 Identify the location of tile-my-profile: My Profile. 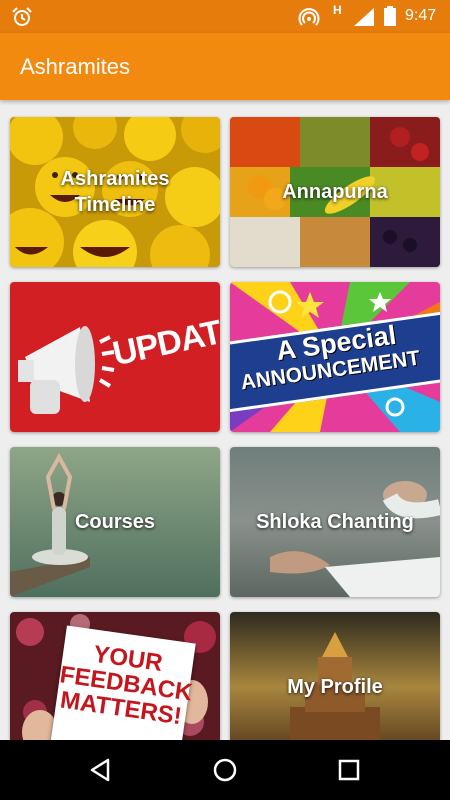
(335, 676).